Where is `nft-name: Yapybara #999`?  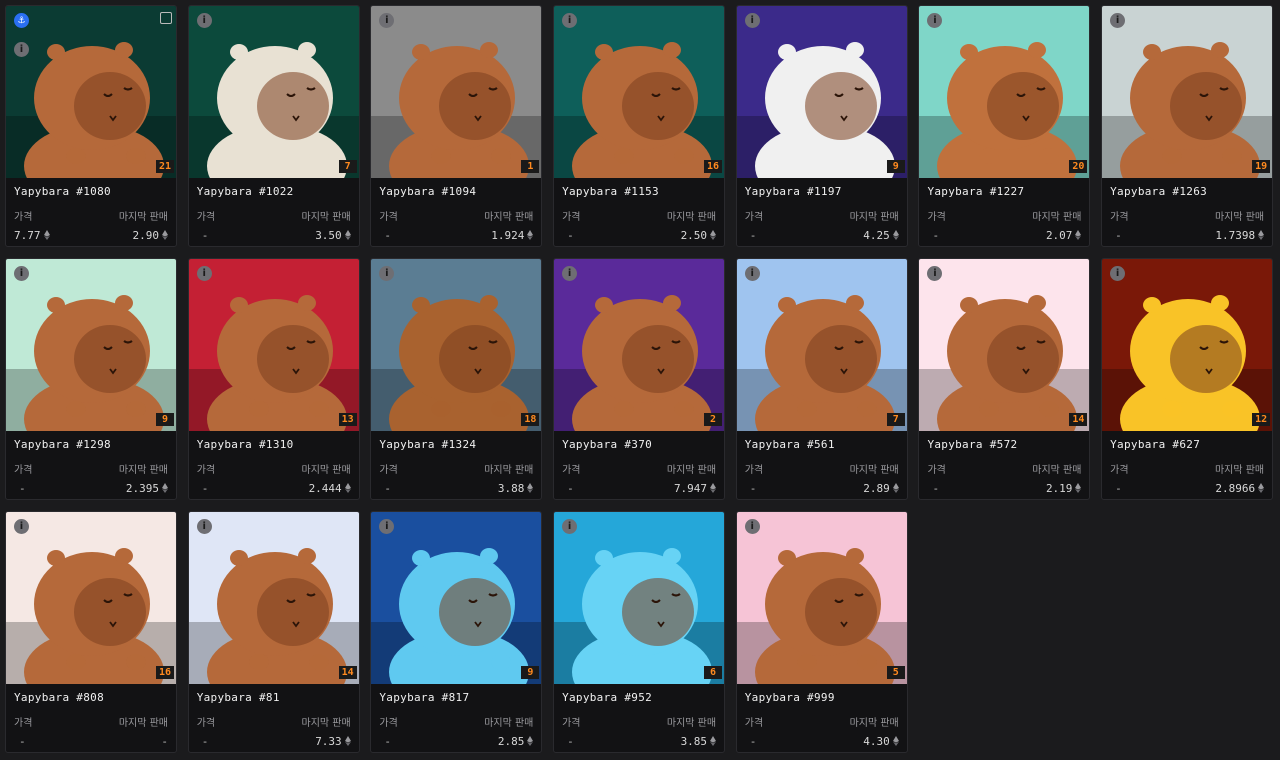
nft-name: Yapybara #999 is located at coordinates (822, 697).